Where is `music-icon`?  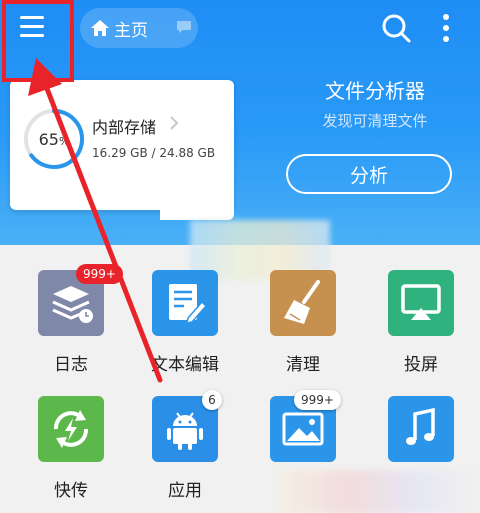
music-icon is located at coordinates (420, 426).